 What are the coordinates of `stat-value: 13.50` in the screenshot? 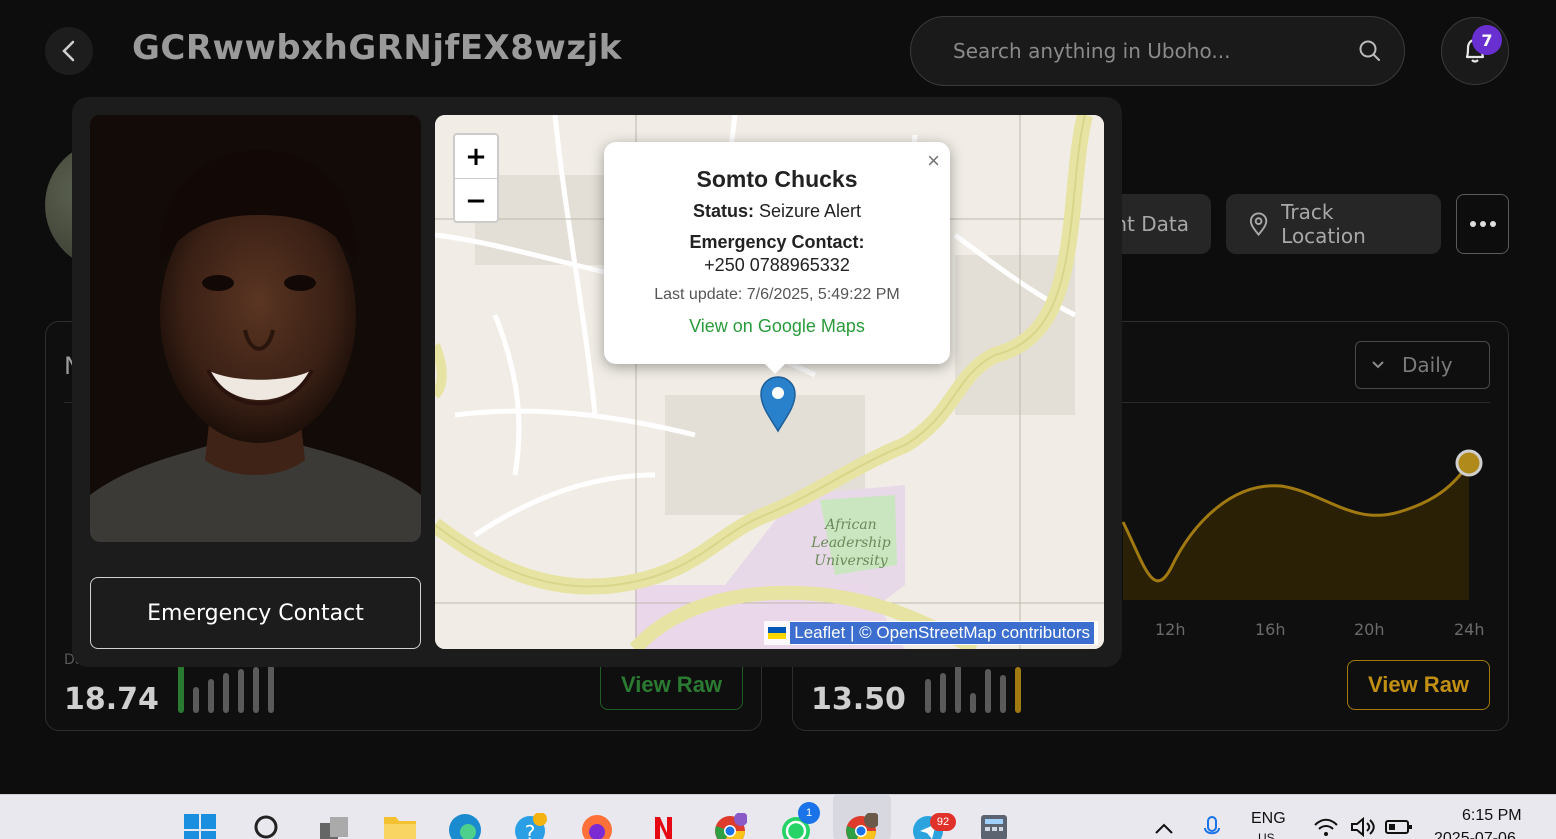 It's located at (858, 699).